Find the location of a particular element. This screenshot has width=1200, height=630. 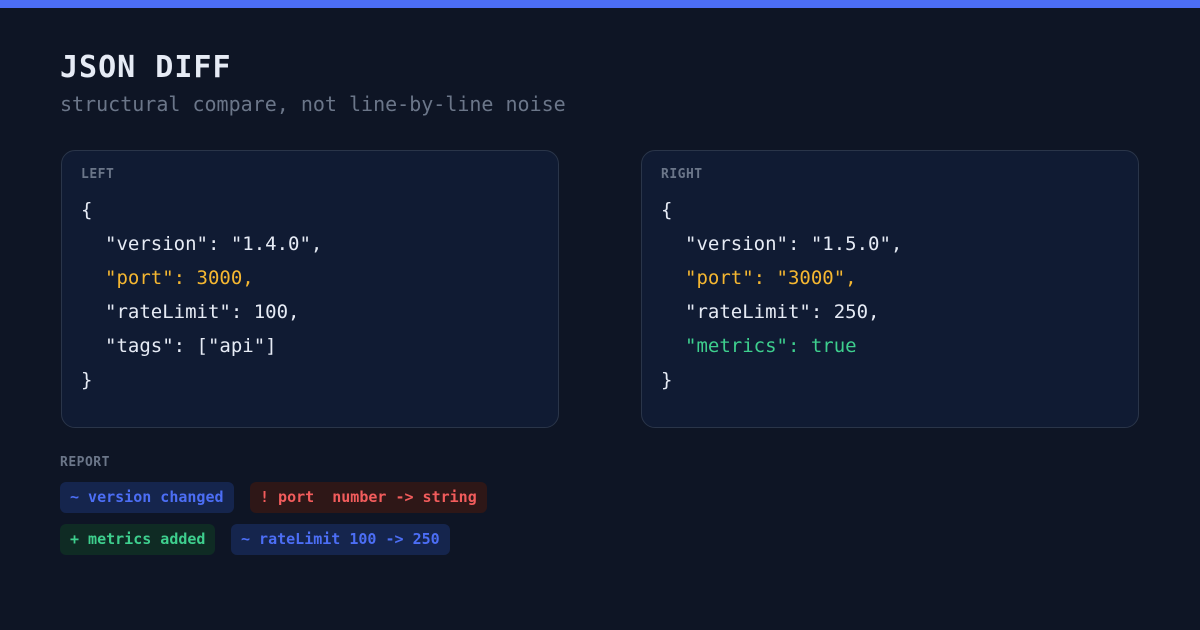

code-line-added: "metrics": true is located at coordinates (771, 346).